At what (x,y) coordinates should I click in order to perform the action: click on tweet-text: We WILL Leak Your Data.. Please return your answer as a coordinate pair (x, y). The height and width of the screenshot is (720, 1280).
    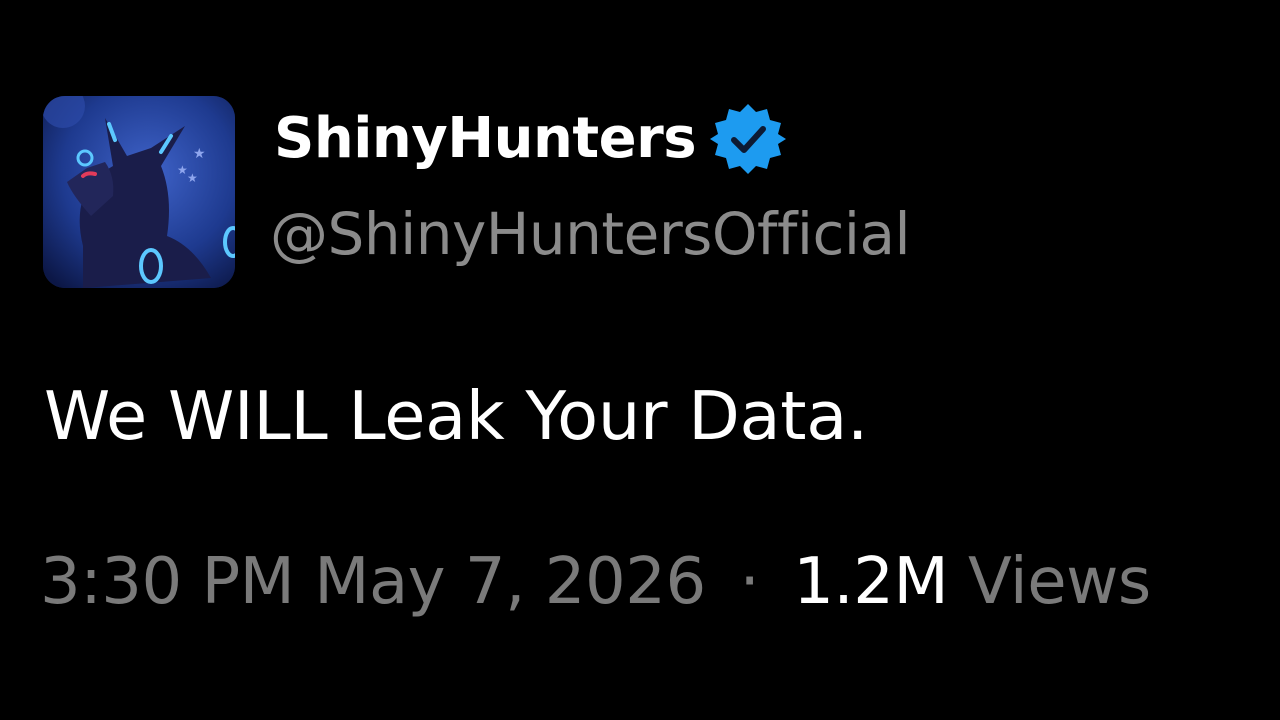
    Looking at the image, I should click on (456, 416).